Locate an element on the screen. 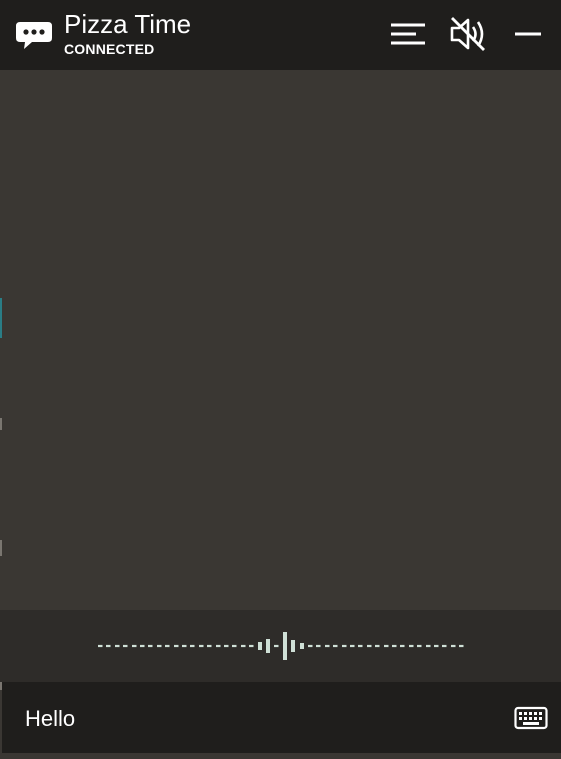  keyboard-button is located at coordinates (531, 718).